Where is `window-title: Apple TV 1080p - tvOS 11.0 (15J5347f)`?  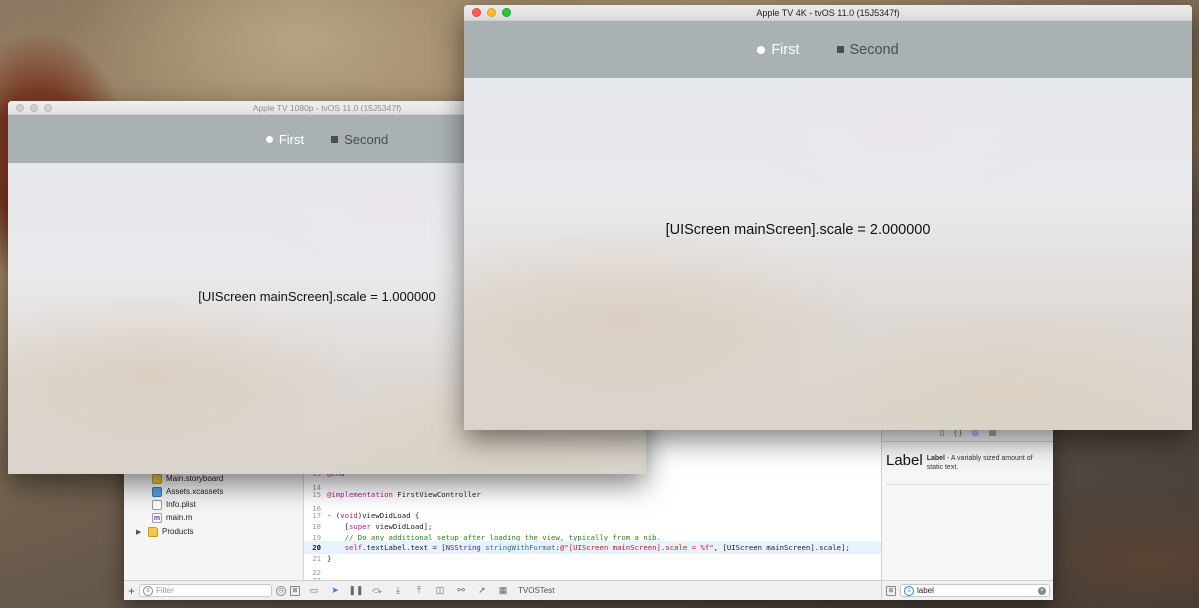
window-title: Apple TV 1080p - tvOS 11.0 (15J5347f) is located at coordinates (327, 107).